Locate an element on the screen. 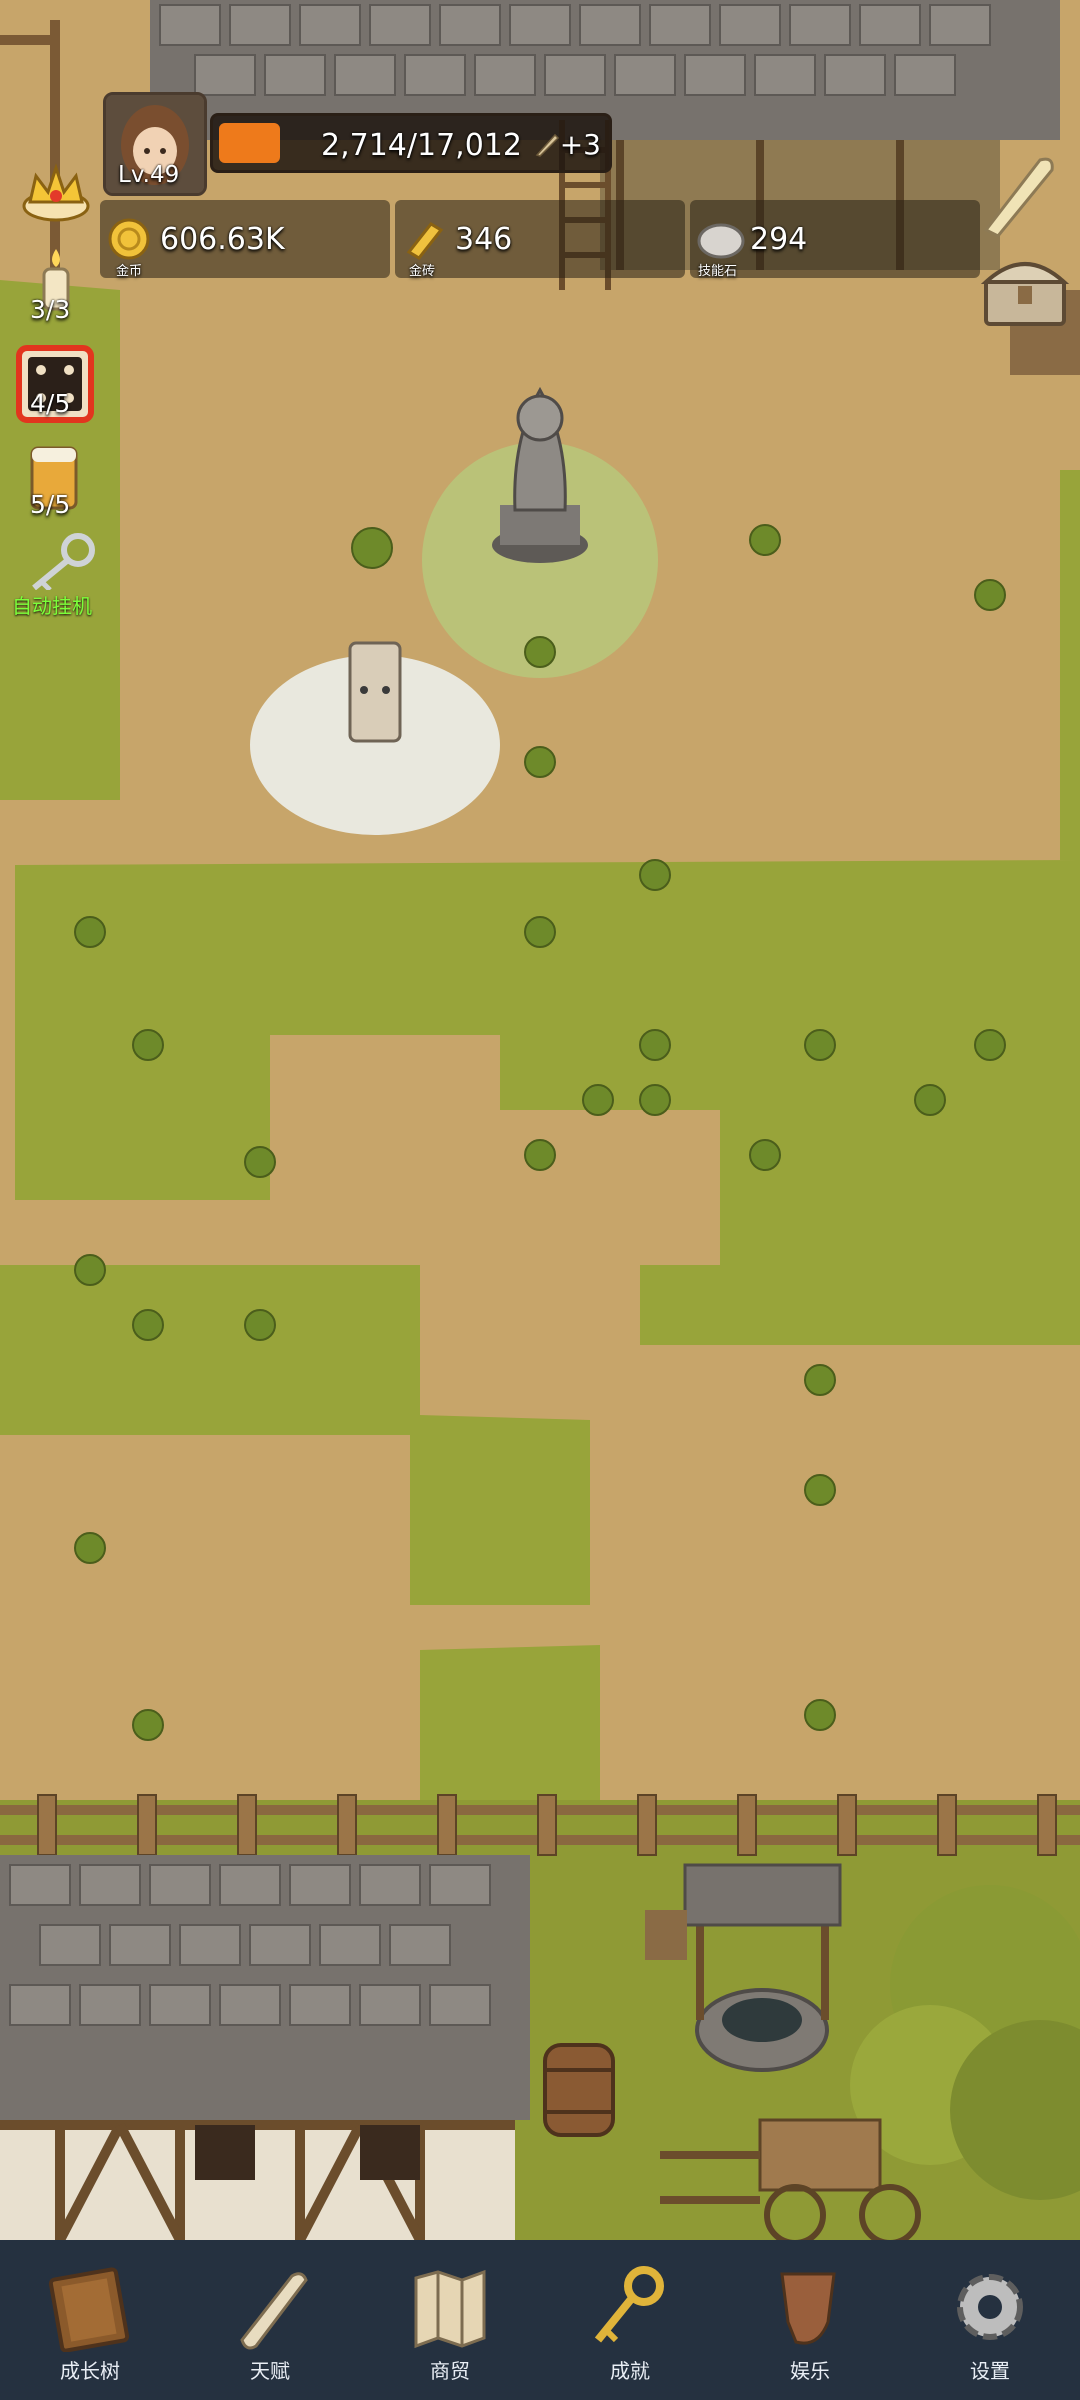  gold-coin-counter: 606.63K 金币 is located at coordinates (245, 239).